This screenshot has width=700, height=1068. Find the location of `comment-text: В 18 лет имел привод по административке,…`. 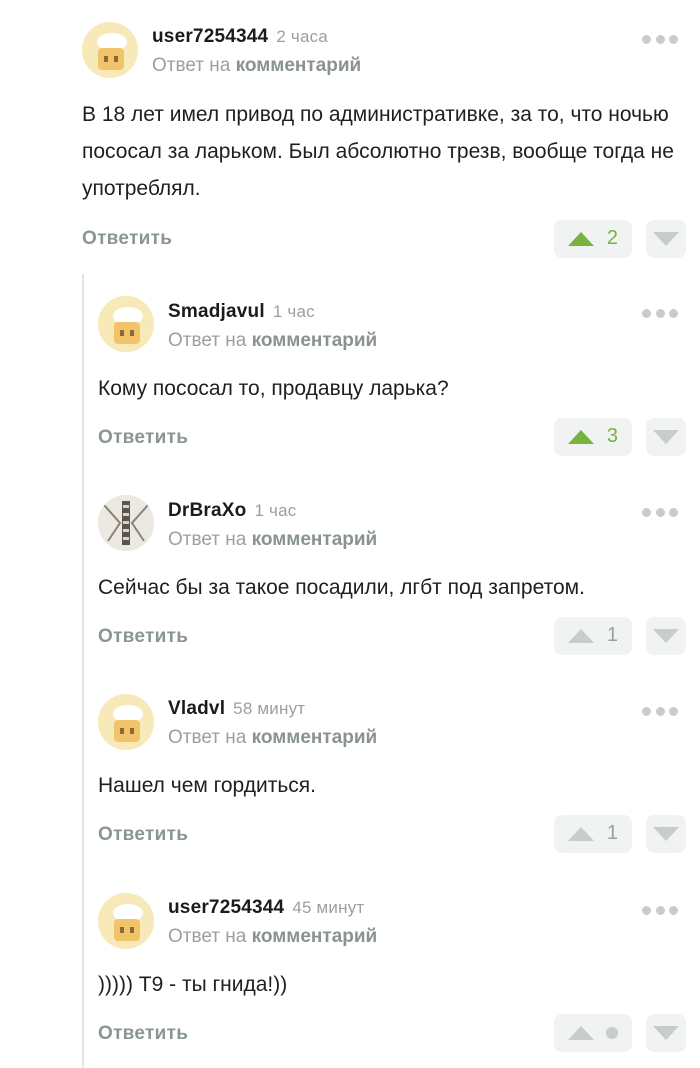

comment-text: В 18 лет имел привод по административке,… is located at coordinates (378, 151).